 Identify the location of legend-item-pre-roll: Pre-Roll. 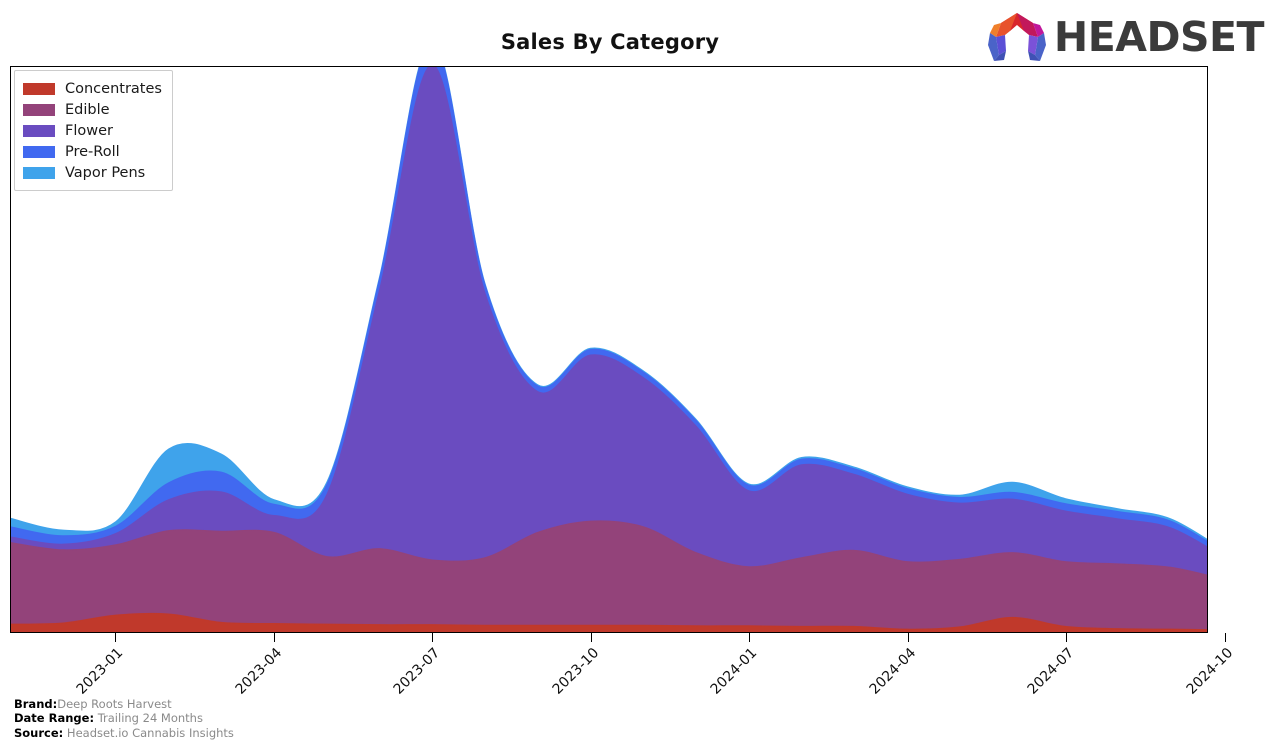
(92, 151).